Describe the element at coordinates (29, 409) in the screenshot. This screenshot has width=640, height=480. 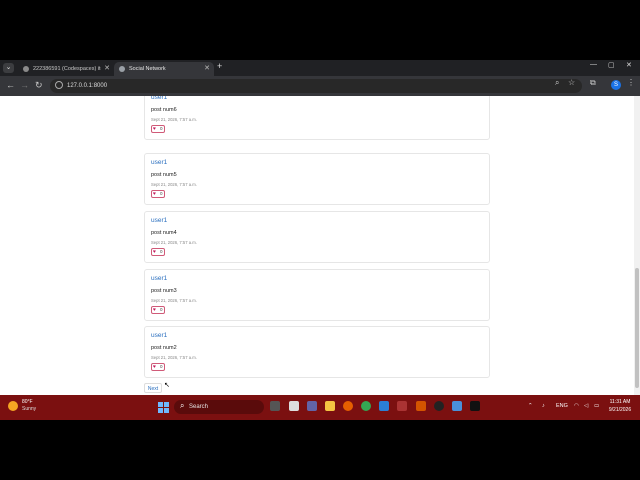
I see `weather-condition: Sunny` at that location.